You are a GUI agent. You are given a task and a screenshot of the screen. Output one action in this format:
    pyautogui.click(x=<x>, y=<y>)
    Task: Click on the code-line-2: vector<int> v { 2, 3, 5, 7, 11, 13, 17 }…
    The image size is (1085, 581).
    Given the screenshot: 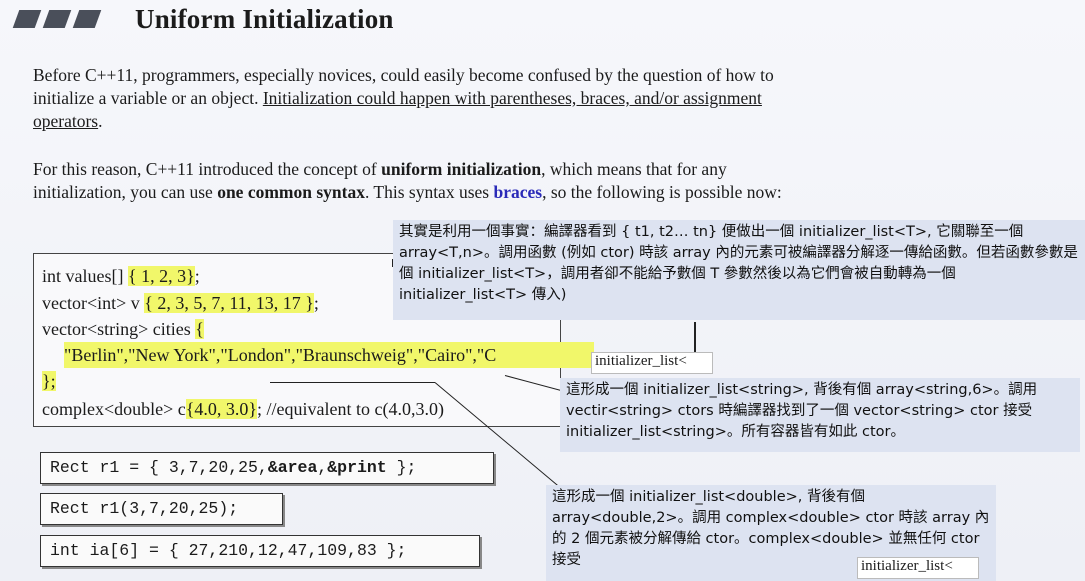 What is the action you would take?
    pyautogui.click(x=180, y=303)
    